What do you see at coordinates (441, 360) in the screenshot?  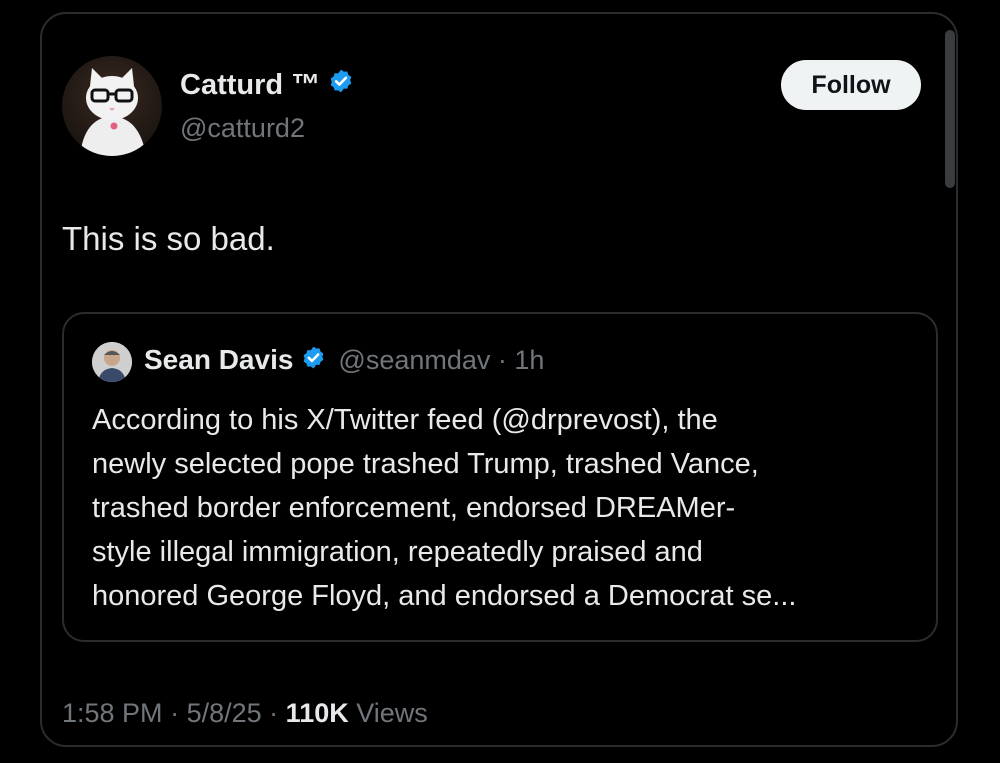 I see `quoted-author-handle-time: @seanmdav · 1h` at bounding box center [441, 360].